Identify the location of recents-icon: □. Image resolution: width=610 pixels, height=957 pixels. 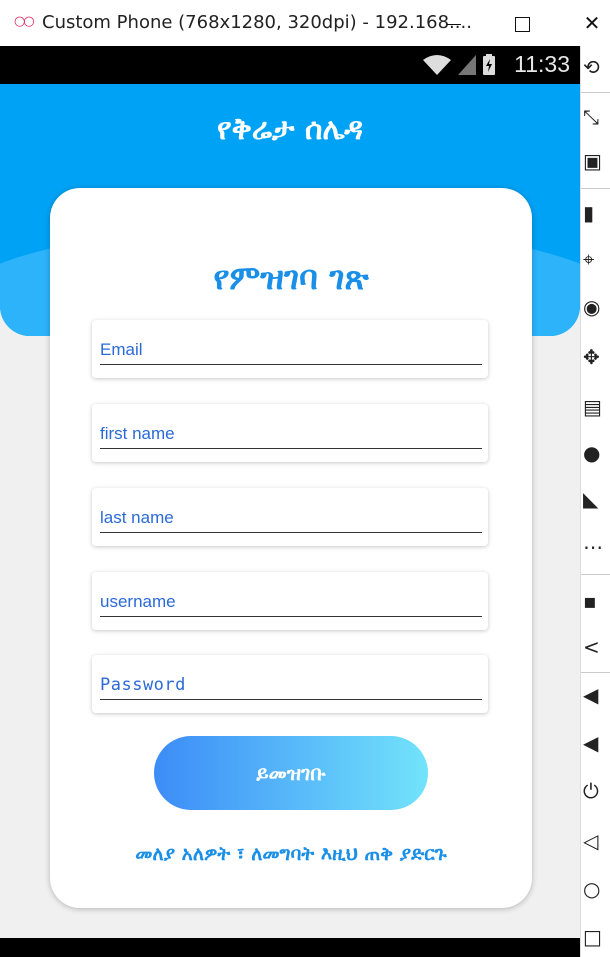
(596, 937).